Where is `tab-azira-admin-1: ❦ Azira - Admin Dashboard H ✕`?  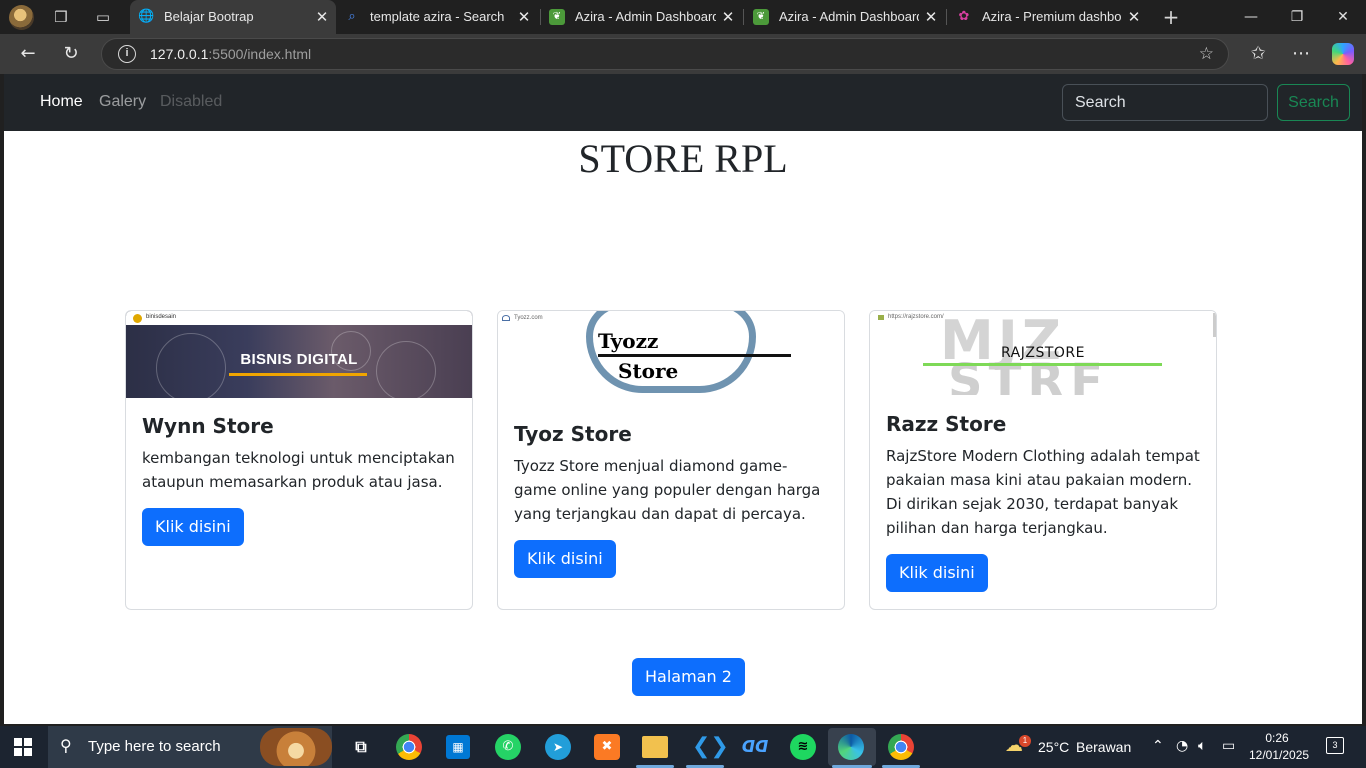
tab-azira-admin-1: ❦ Azira - Admin Dashboard H ✕ is located at coordinates (641, 17).